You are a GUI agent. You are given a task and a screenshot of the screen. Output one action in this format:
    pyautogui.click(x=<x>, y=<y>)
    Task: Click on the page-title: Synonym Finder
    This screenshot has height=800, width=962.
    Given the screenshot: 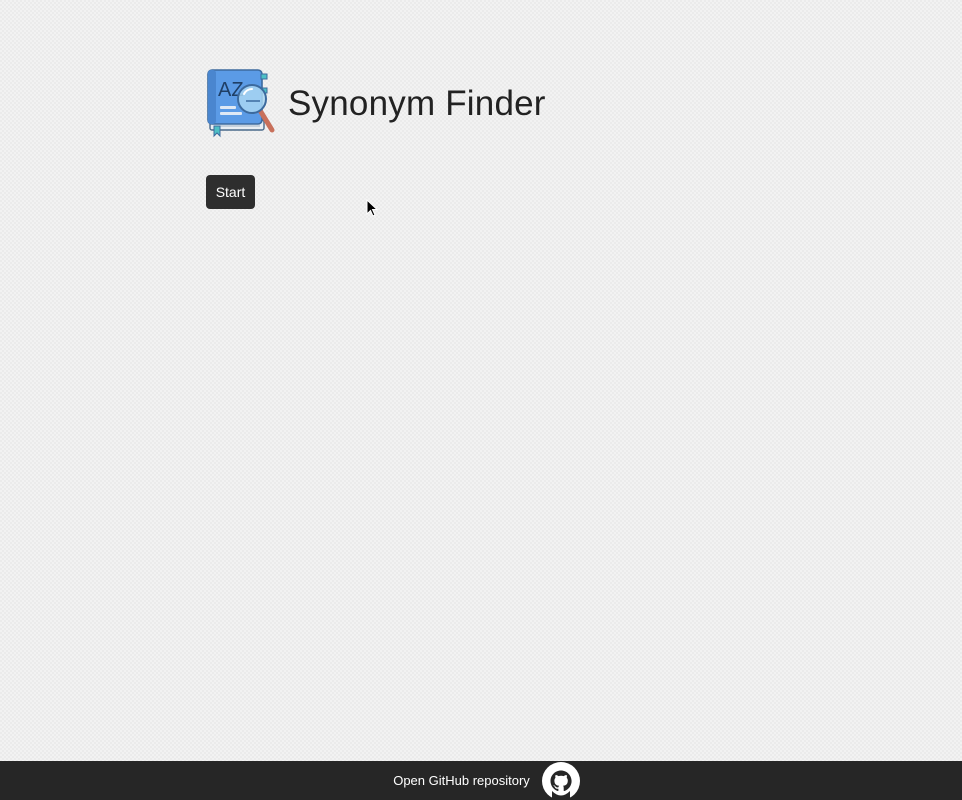 What is the action you would take?
    pyautogui.click(x=417, y=103)
    